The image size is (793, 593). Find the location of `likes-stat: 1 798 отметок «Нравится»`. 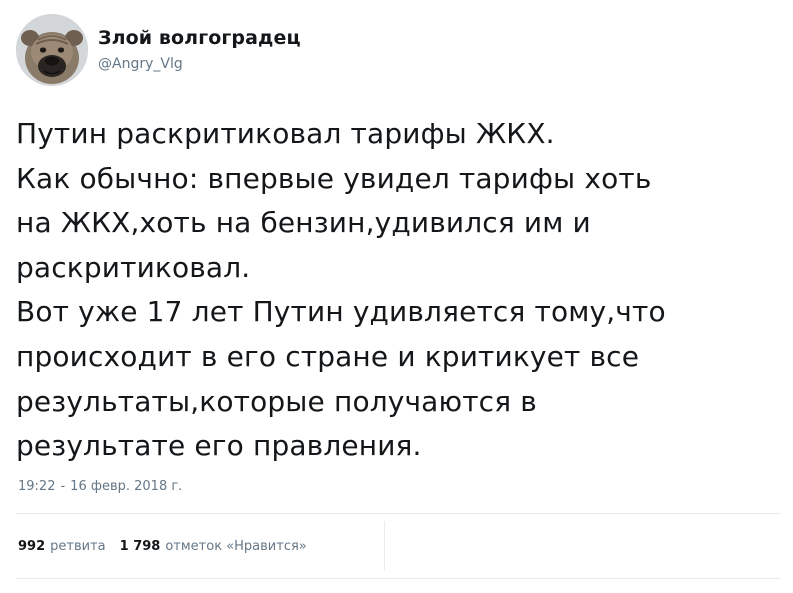

likes-stat: 1 798 отметок «Нравится» is located at coordinates (213, 547).